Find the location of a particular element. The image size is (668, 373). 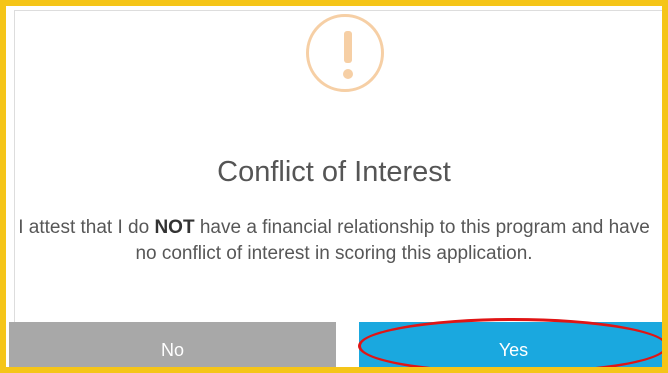

message-emphasis: NOT is located at coordinates (174, 227).